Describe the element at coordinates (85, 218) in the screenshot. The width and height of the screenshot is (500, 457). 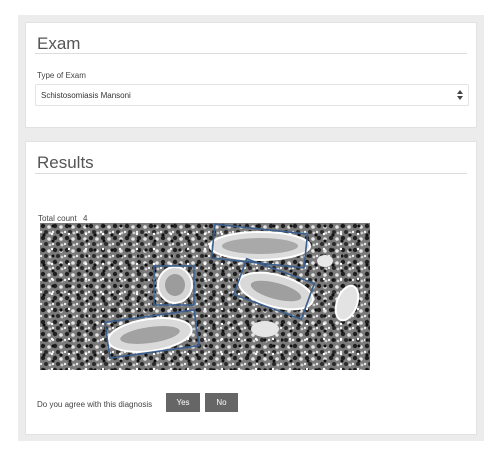
I see `total-count-value: 4` at that location.